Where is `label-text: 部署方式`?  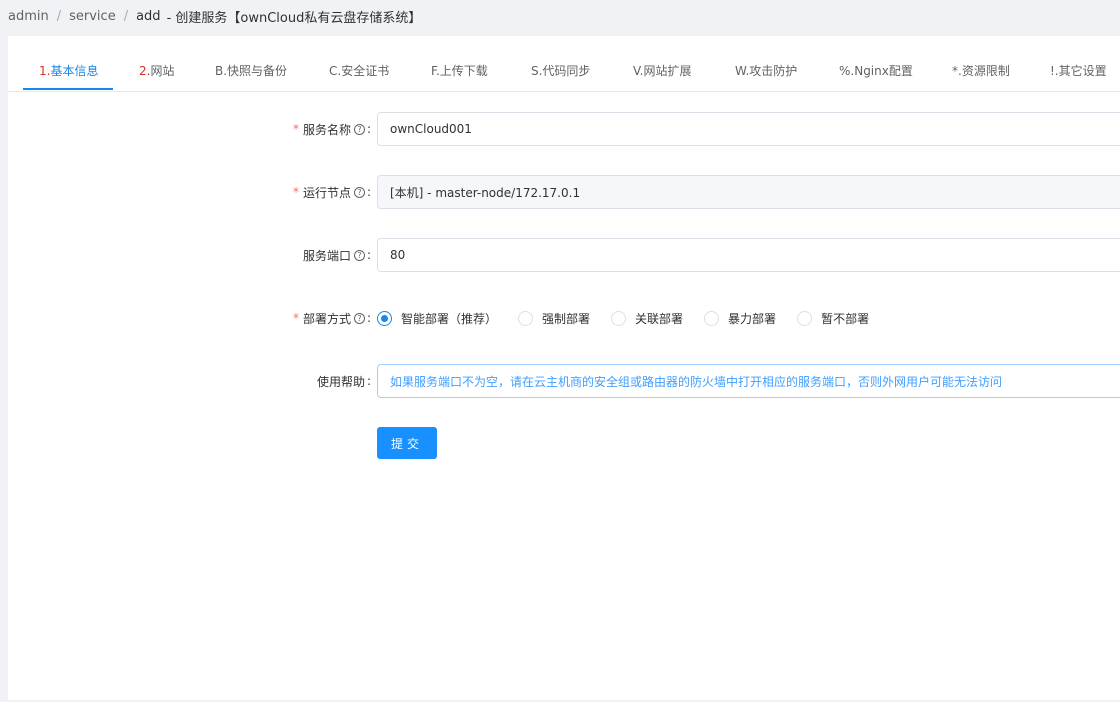 label-text: 部署方式 is located at coordinates (326, 318).